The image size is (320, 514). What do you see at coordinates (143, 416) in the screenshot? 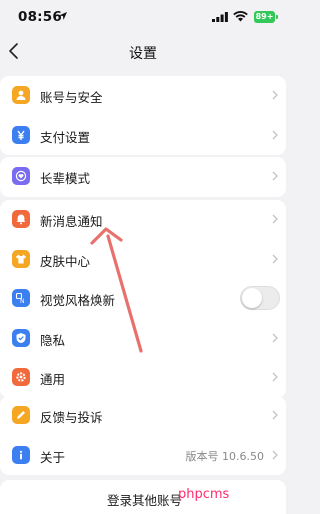
I see `row-feedback: 反馈与投诉` at bounding box center [143, 416].